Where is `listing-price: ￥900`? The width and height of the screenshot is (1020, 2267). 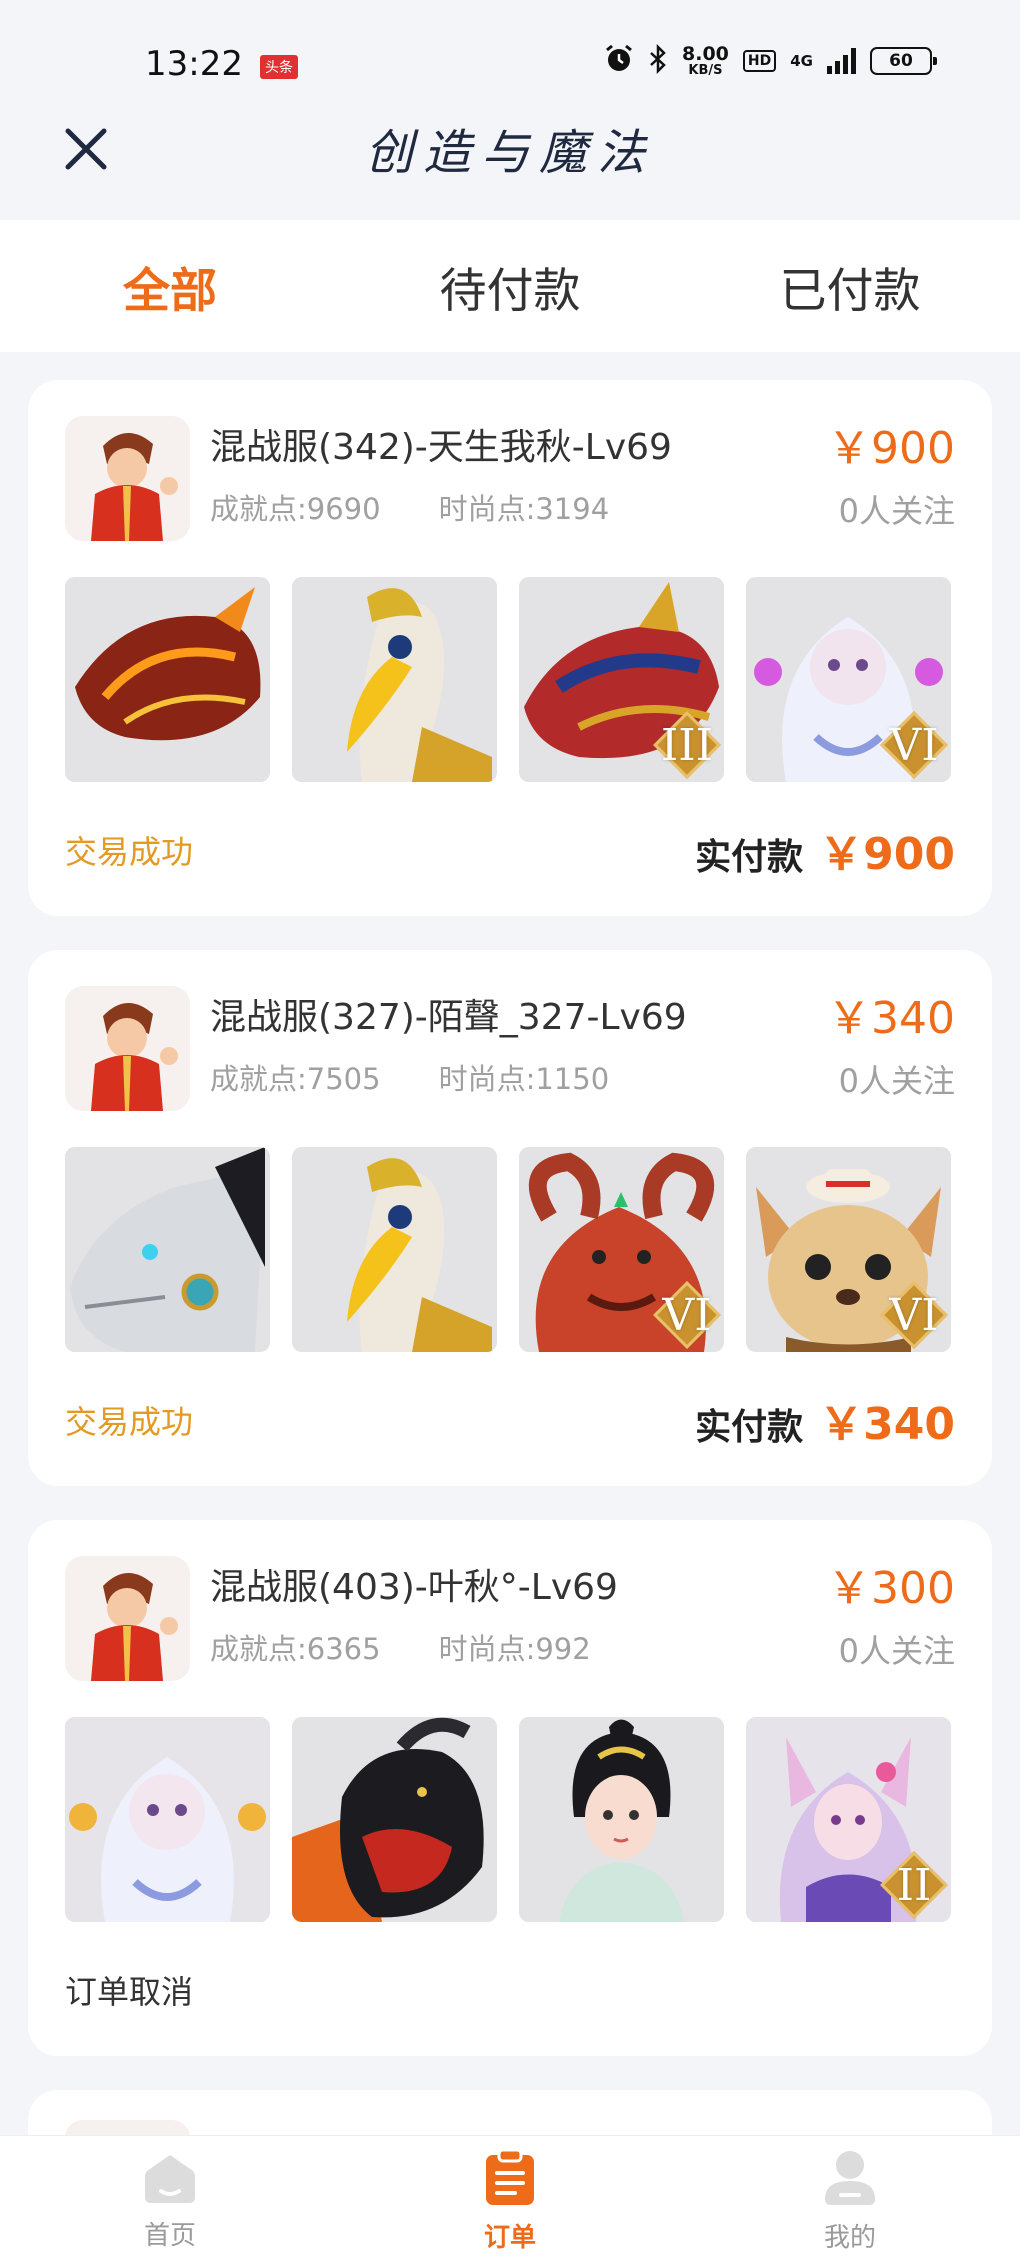 listing-price: ￥900 is located at coordinates (891, 448).